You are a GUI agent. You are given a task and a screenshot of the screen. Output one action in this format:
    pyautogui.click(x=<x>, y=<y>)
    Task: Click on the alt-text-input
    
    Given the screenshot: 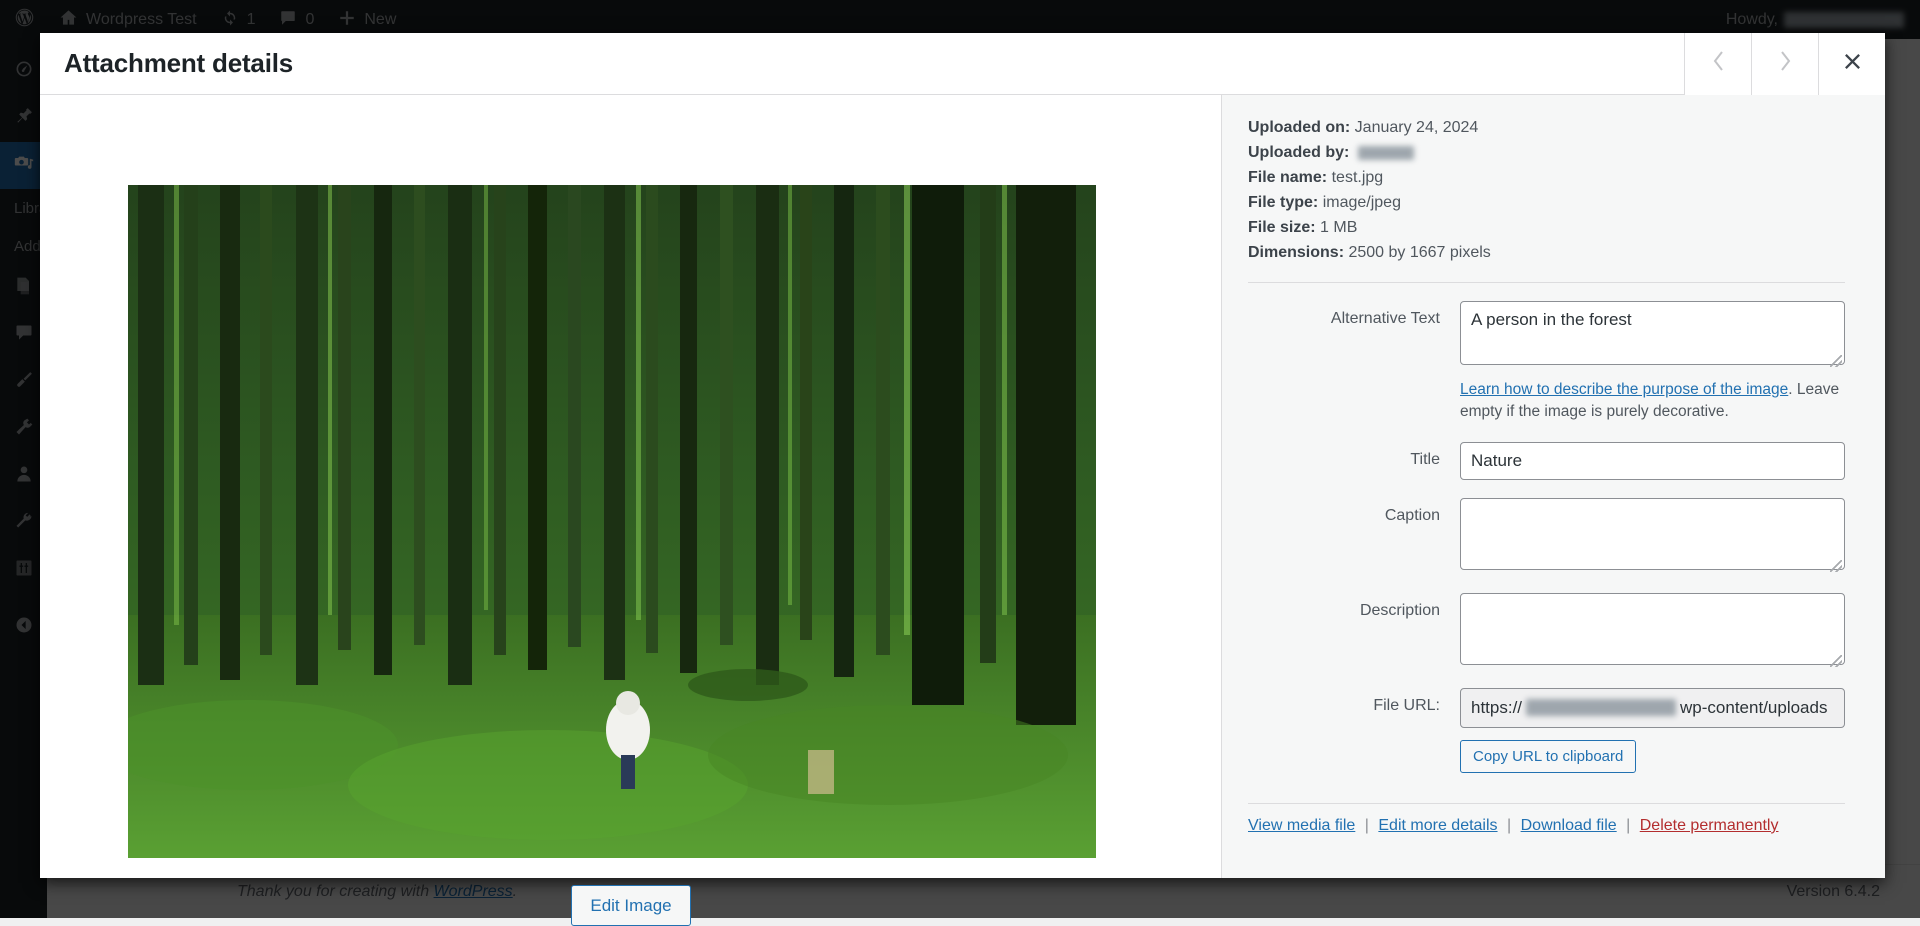 What is the action you would take?
    pyautogui.click(x=1652, y=333)
    